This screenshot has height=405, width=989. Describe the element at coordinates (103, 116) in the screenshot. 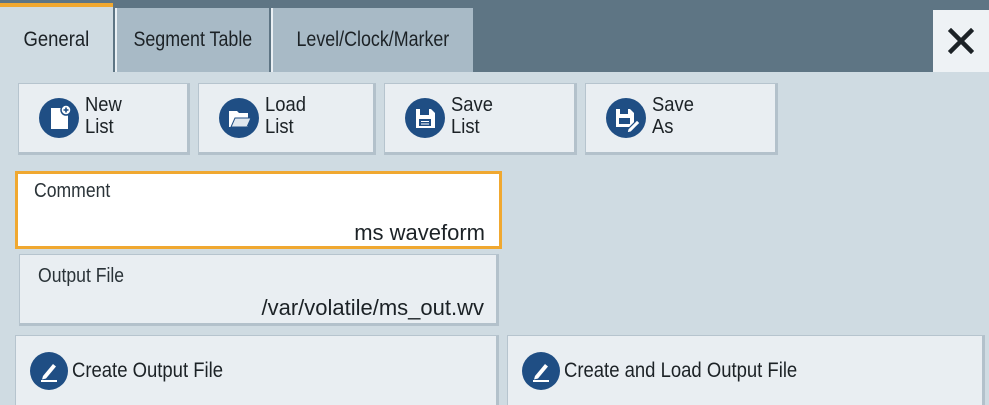

I see `new-list-label: New List` at that location.